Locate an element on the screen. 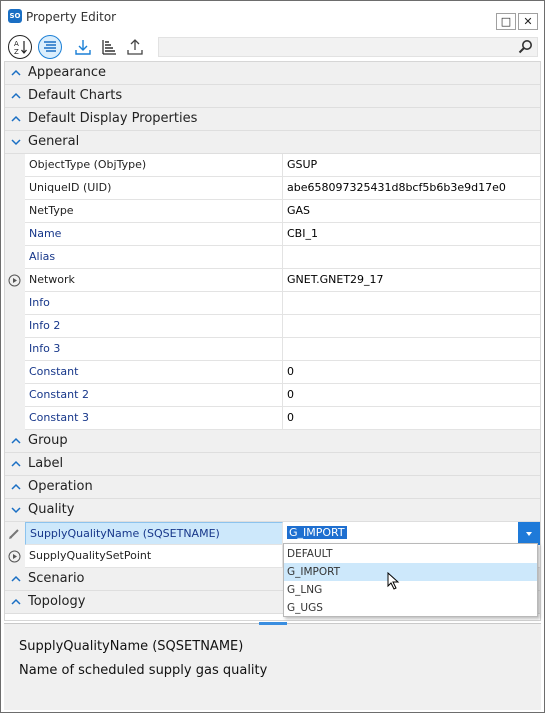 The height and width of the screenshot is (713, 545). property-row: ObjectType (ObjType) GSUP is located at coordinates (272, 165).